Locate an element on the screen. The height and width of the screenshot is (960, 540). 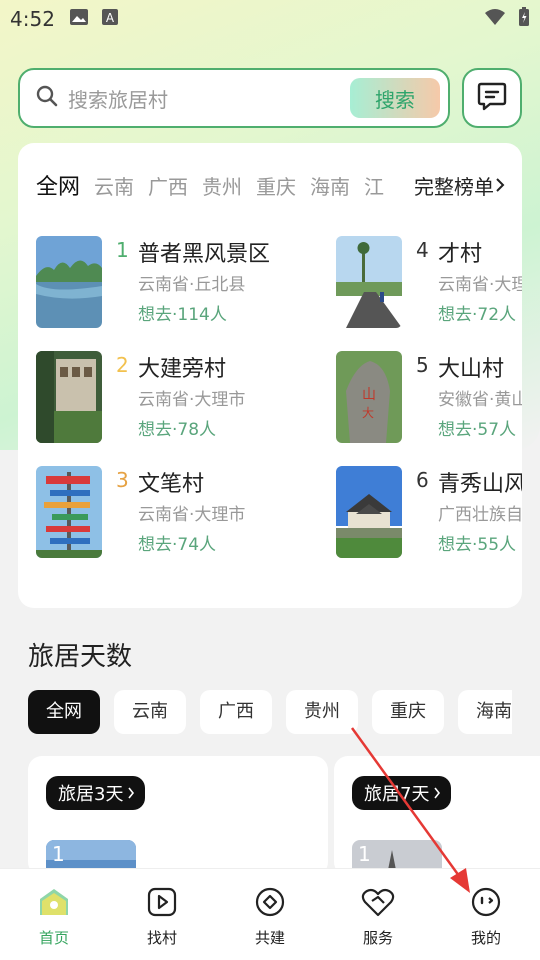
rank-number: 6 is located at coordinates (422, 480).